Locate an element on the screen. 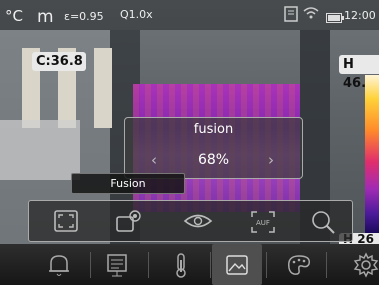 The image size is (379, 285). camera-switch-button is located at coordinates (127, 221).